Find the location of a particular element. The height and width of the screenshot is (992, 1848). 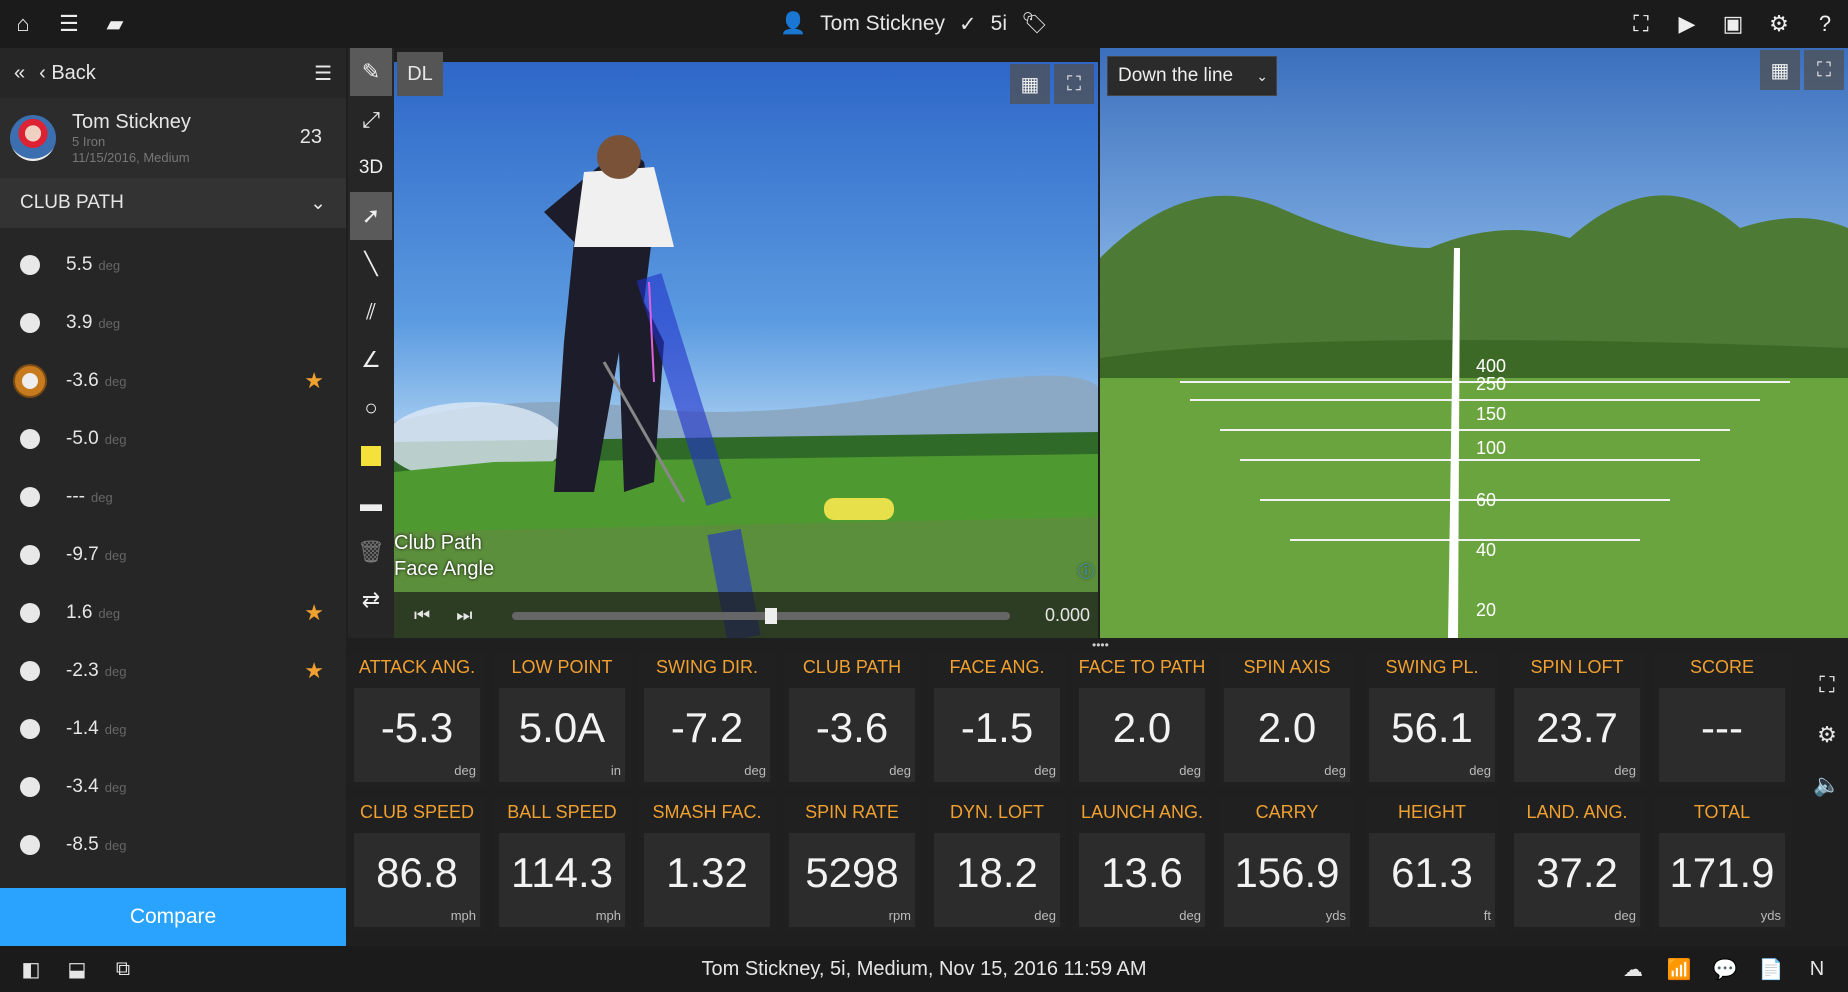

shot-item: -3.6 deg ★ is located at coordinates (173, 381).